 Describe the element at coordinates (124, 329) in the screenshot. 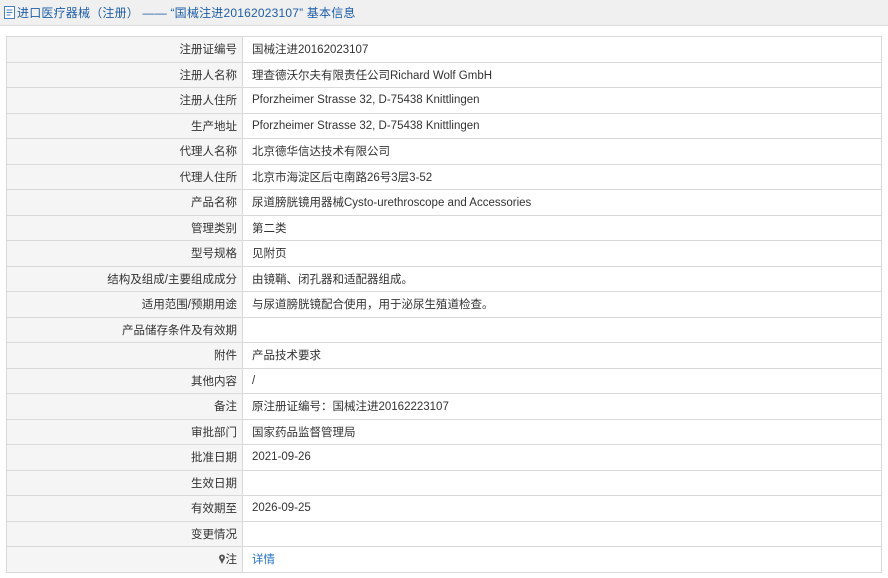

I see `row-label: 产品储存条件及有效期` at that location.